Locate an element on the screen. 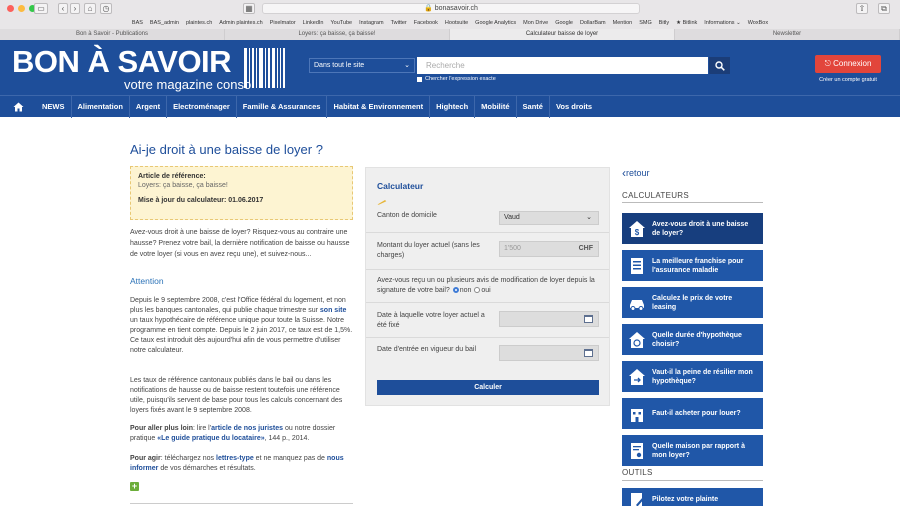  bookmark-item: Google Analytics is located at coordinates (495, 23).